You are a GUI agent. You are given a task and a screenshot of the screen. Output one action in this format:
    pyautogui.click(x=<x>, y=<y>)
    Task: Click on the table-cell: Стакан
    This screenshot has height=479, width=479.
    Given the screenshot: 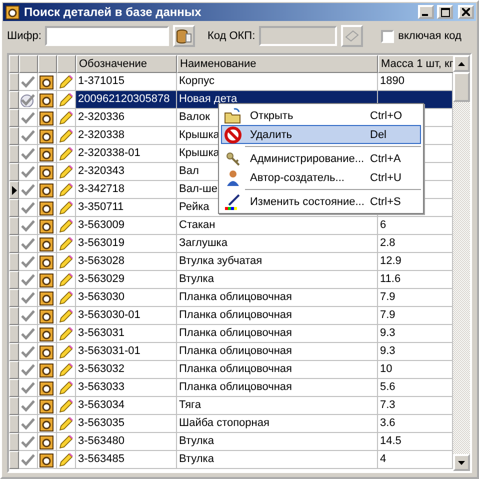 What is the action you would take?
    pyautogui.click(x=277, y=226)
    